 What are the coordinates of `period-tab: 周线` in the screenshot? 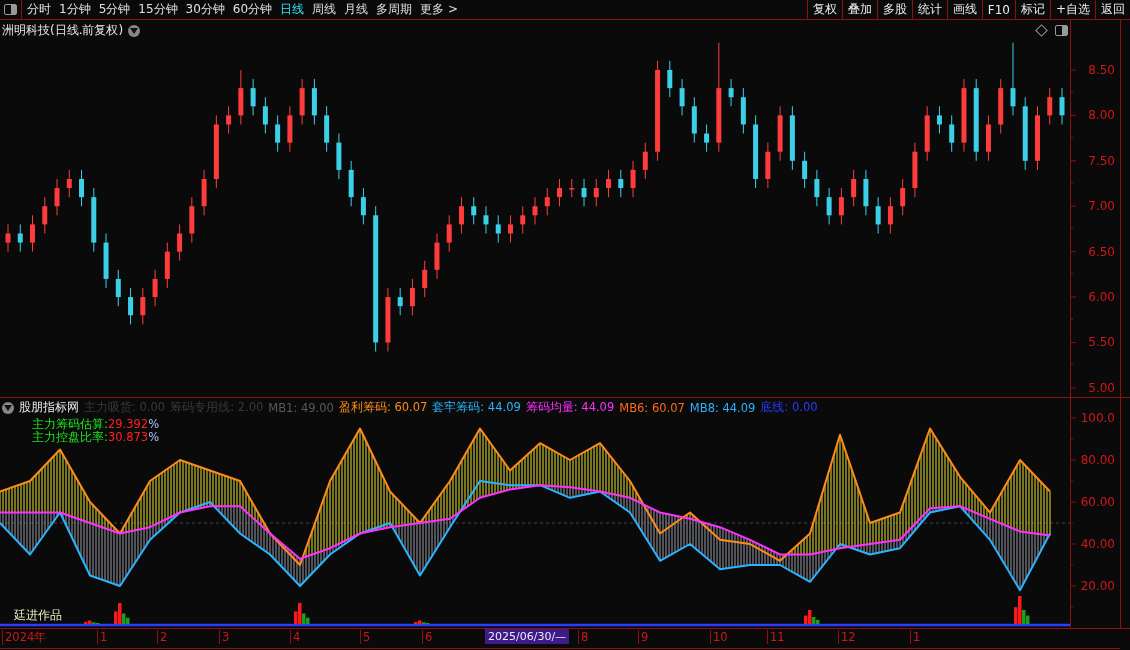 It's located at (324, 9).